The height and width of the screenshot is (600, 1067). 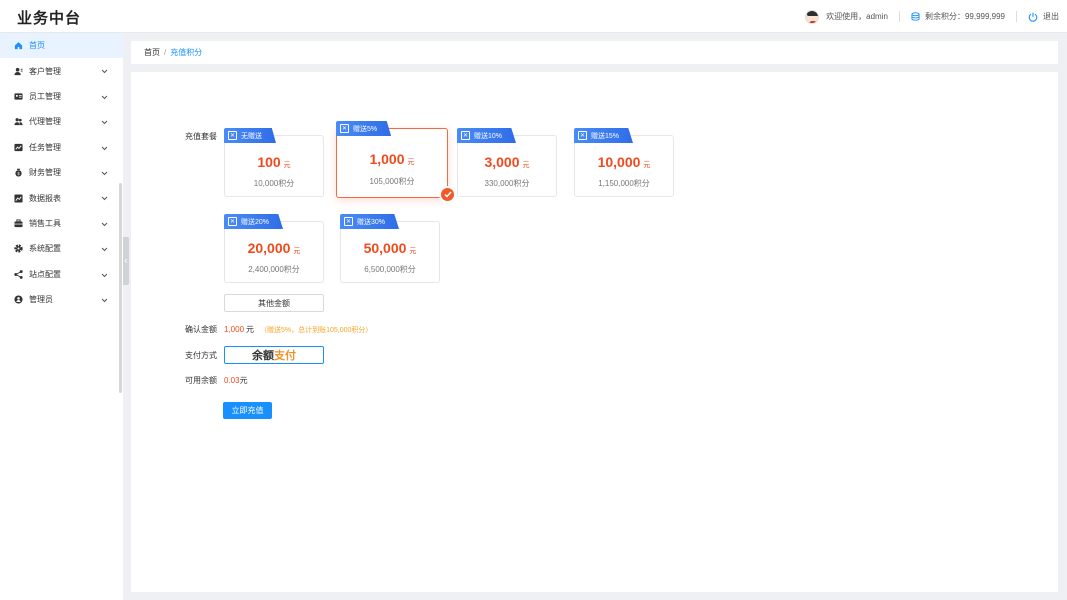 I want to click on package-card: ✕ 赠送30% 50,000 元 6,500,000积分, so click(x=390, y=248).